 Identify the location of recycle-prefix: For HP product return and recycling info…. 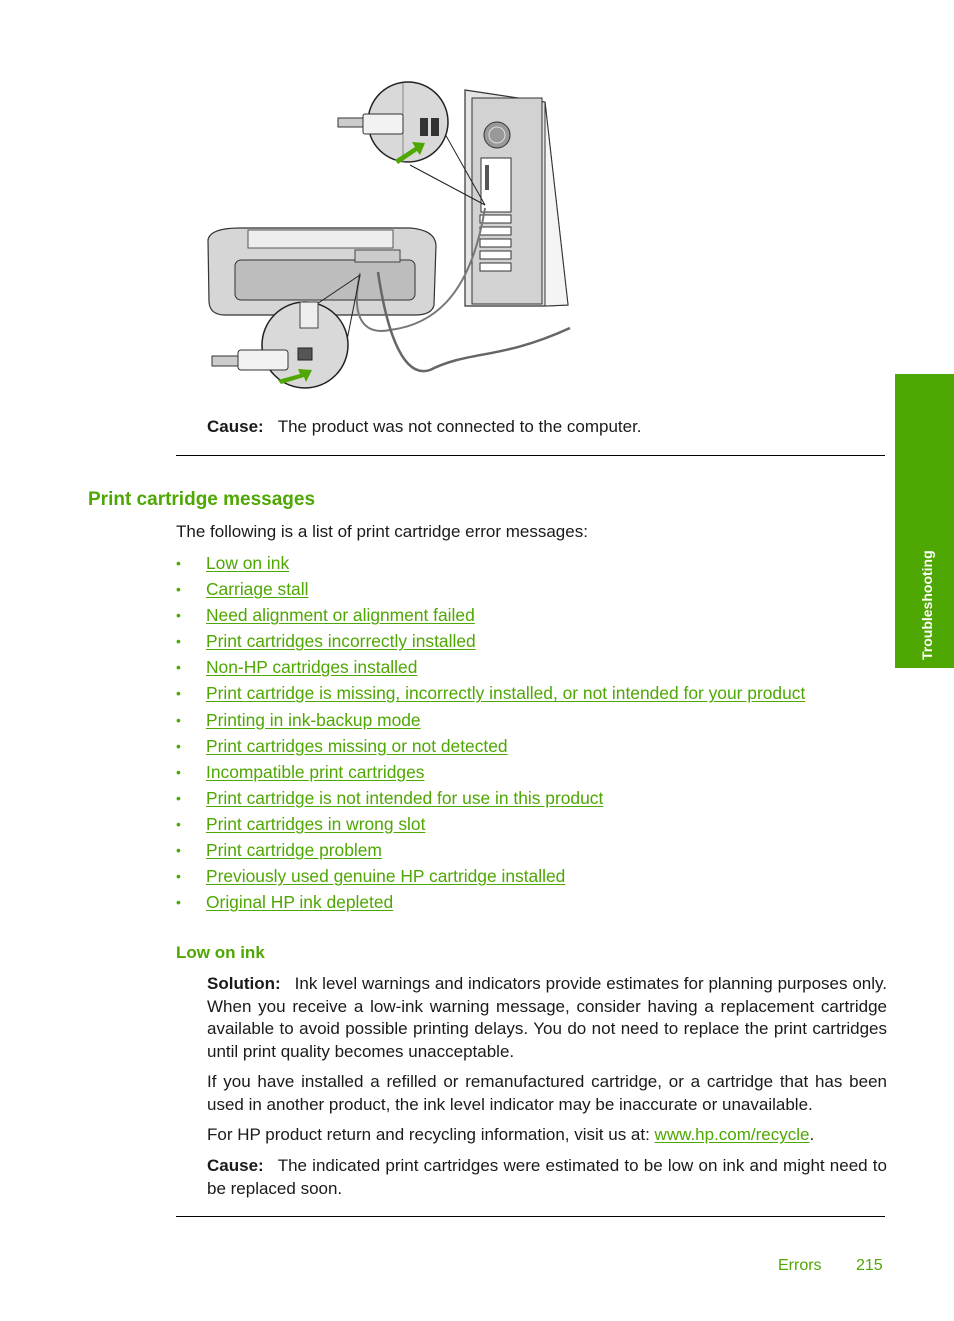
(431, 1134).